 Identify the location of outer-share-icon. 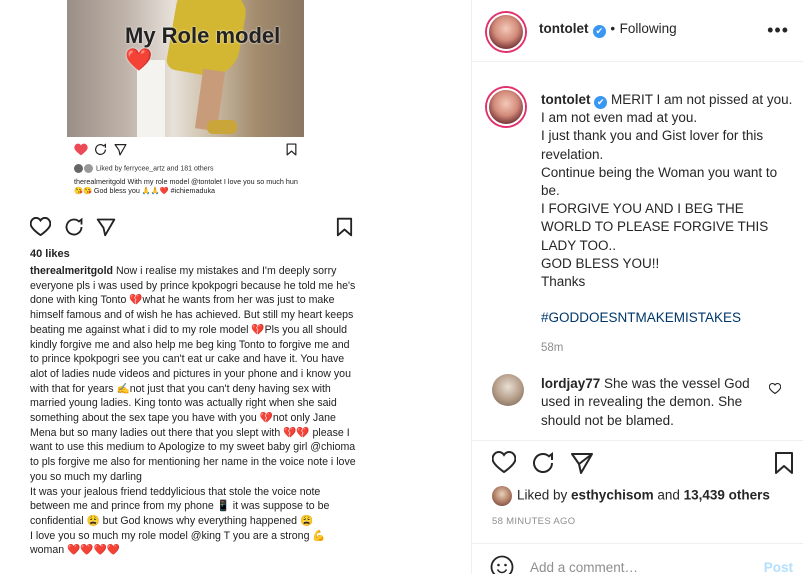
(106, 227).